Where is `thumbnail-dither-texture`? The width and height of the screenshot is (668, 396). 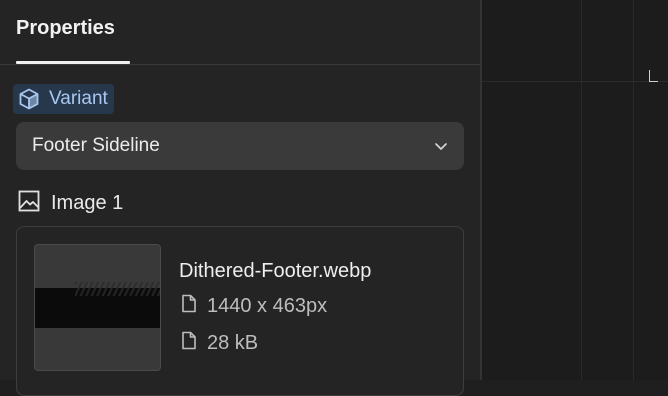
thumbnail-dither-texture is located at coordinates (117, 289).